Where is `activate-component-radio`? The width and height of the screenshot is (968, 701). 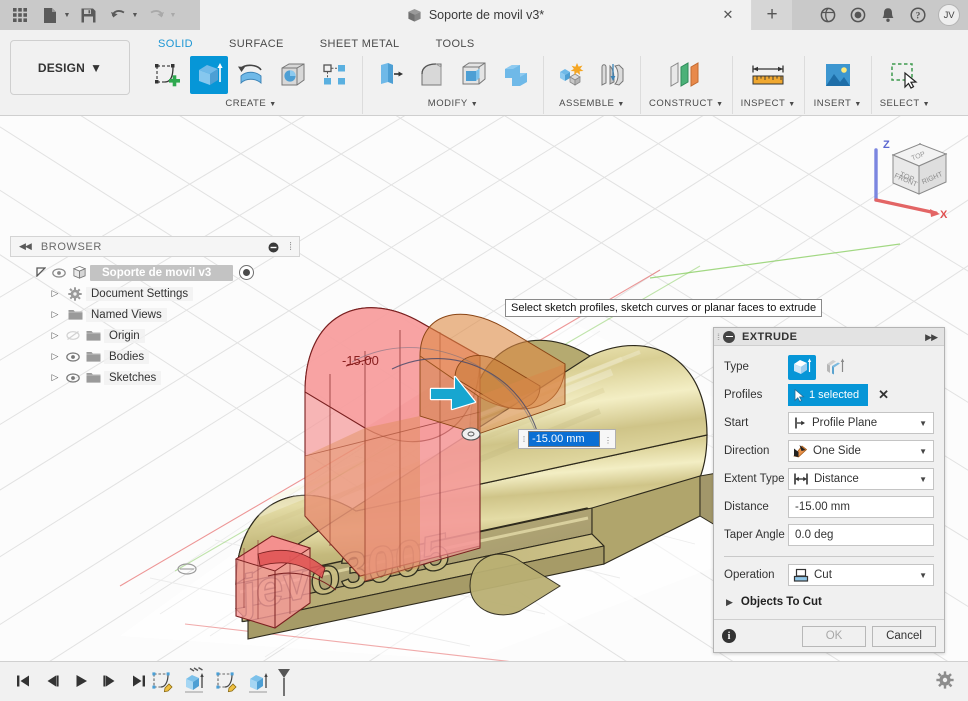
activate-component-radio is located at coordinates (247, 272).